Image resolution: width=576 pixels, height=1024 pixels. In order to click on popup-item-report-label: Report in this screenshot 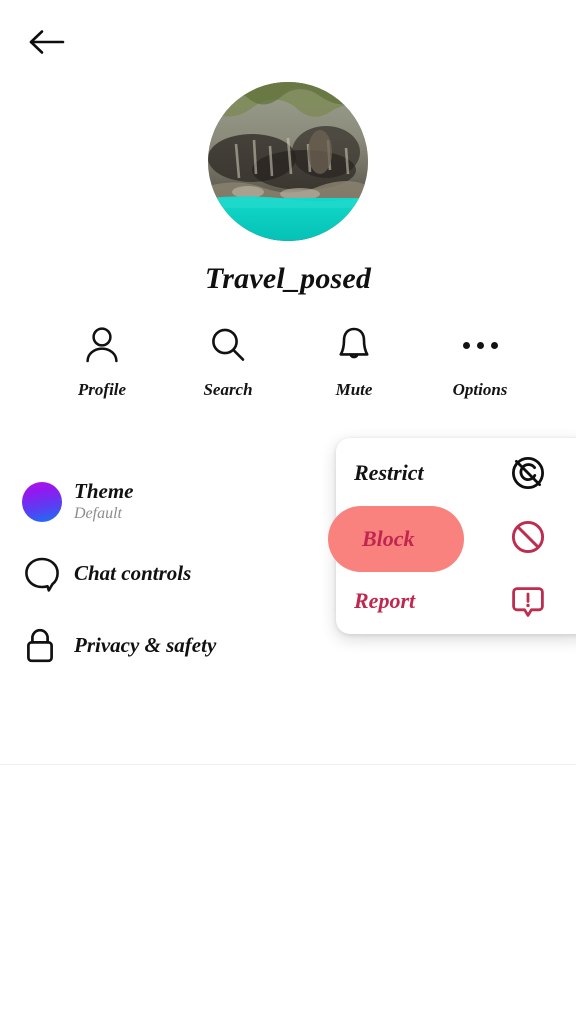, I will do `click(385, 600)`.